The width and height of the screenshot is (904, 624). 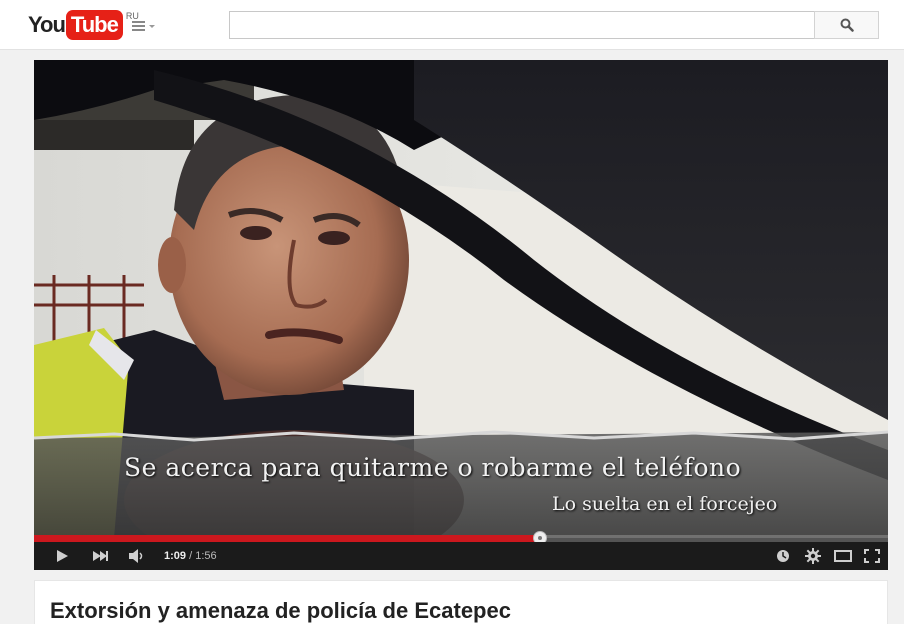 What do you see at coordinates (175, 556) in the screenshot?
I see `current-time: 1:09` at bounding box center [175, 556].